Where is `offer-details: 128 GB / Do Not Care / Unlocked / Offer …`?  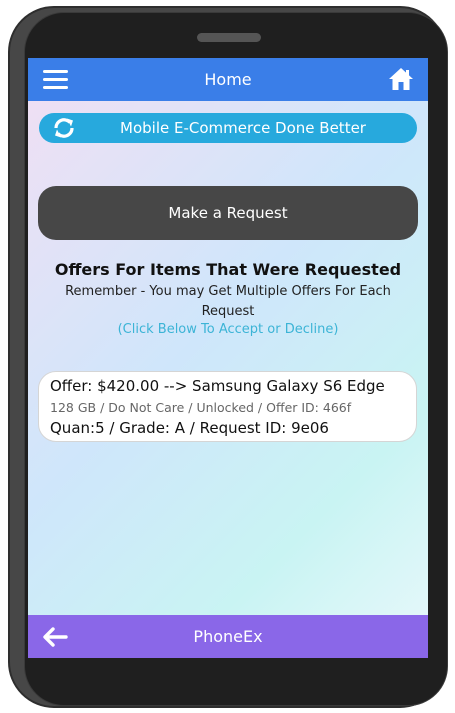 offer-details: 128 GB / Do Not Care / Unlocked / Offer … is located at coordinates (201, 407).